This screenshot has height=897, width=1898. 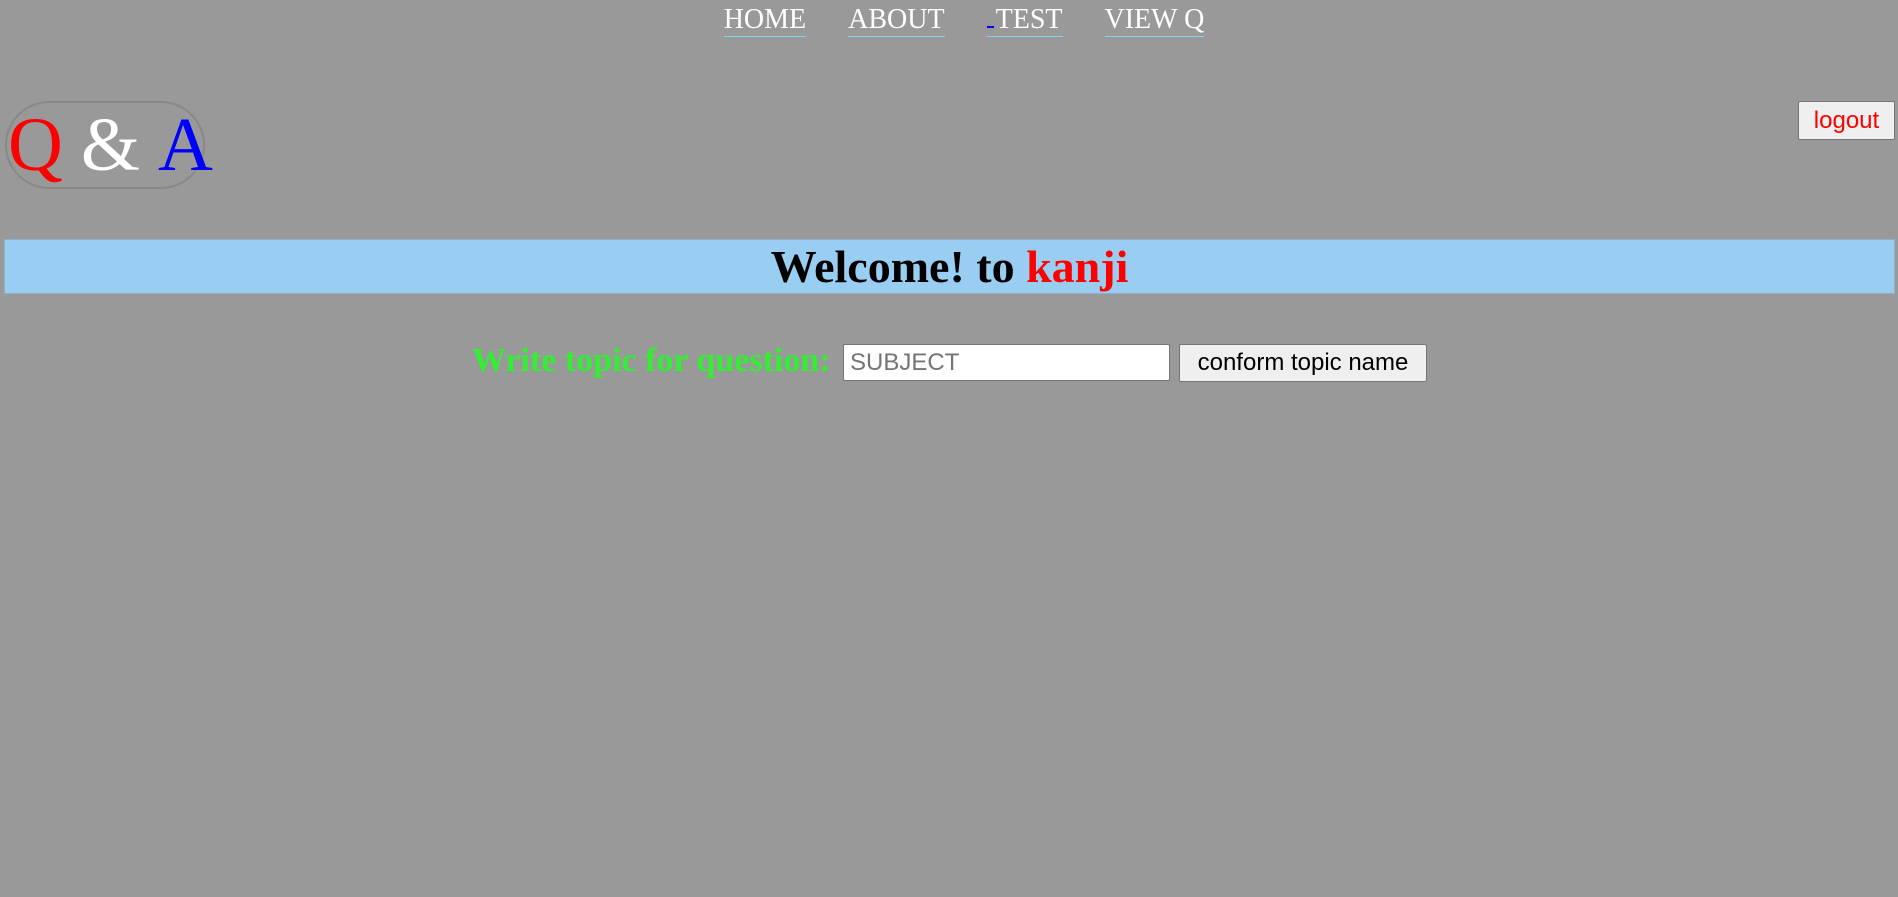 What do you see at coordinates (1077, 266) in the screenshot?
I see `welcome-username: kanji` at bounding box center [1077, 266].